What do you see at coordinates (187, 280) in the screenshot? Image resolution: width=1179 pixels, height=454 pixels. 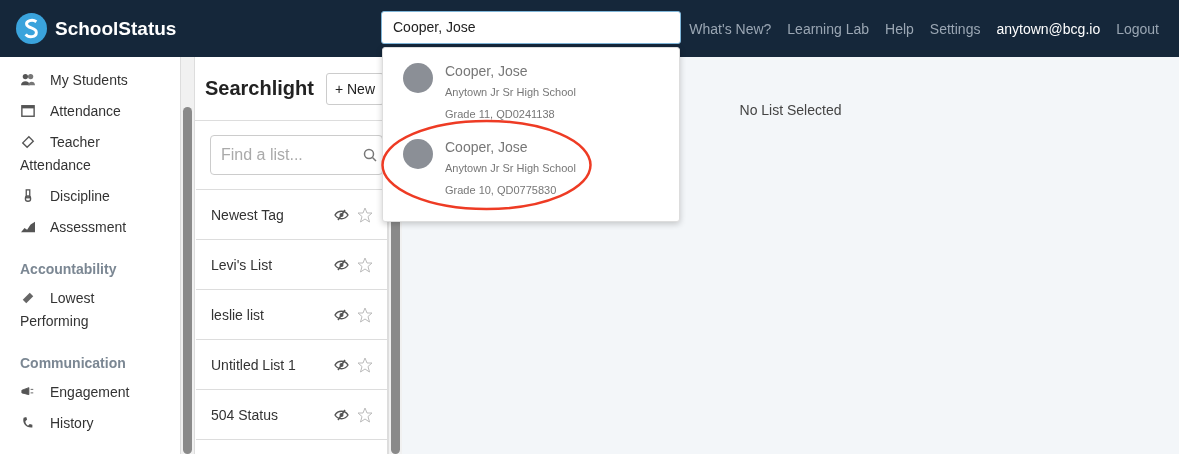 I see `scrollbar-thumb` at bounding box center [187, 280].